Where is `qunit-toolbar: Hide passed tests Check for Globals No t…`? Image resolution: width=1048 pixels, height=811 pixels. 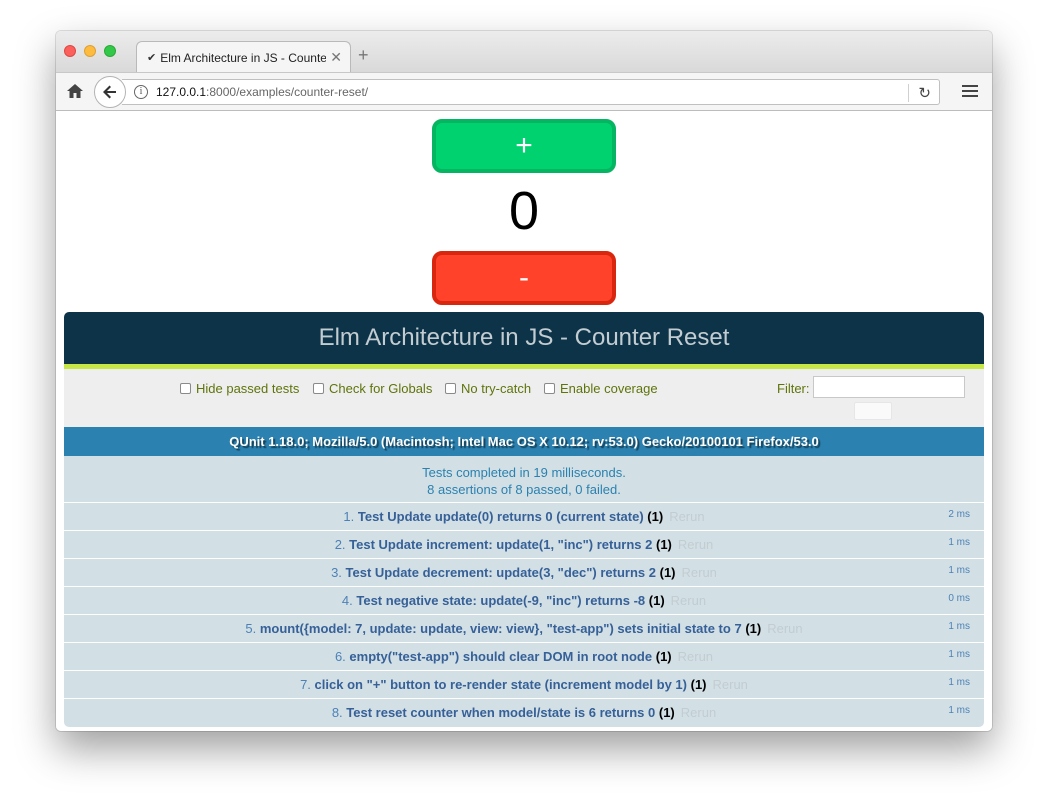 qunit-toolbar: Hide passed tests Check for Globals No t… is located at coordinates (524, 398).